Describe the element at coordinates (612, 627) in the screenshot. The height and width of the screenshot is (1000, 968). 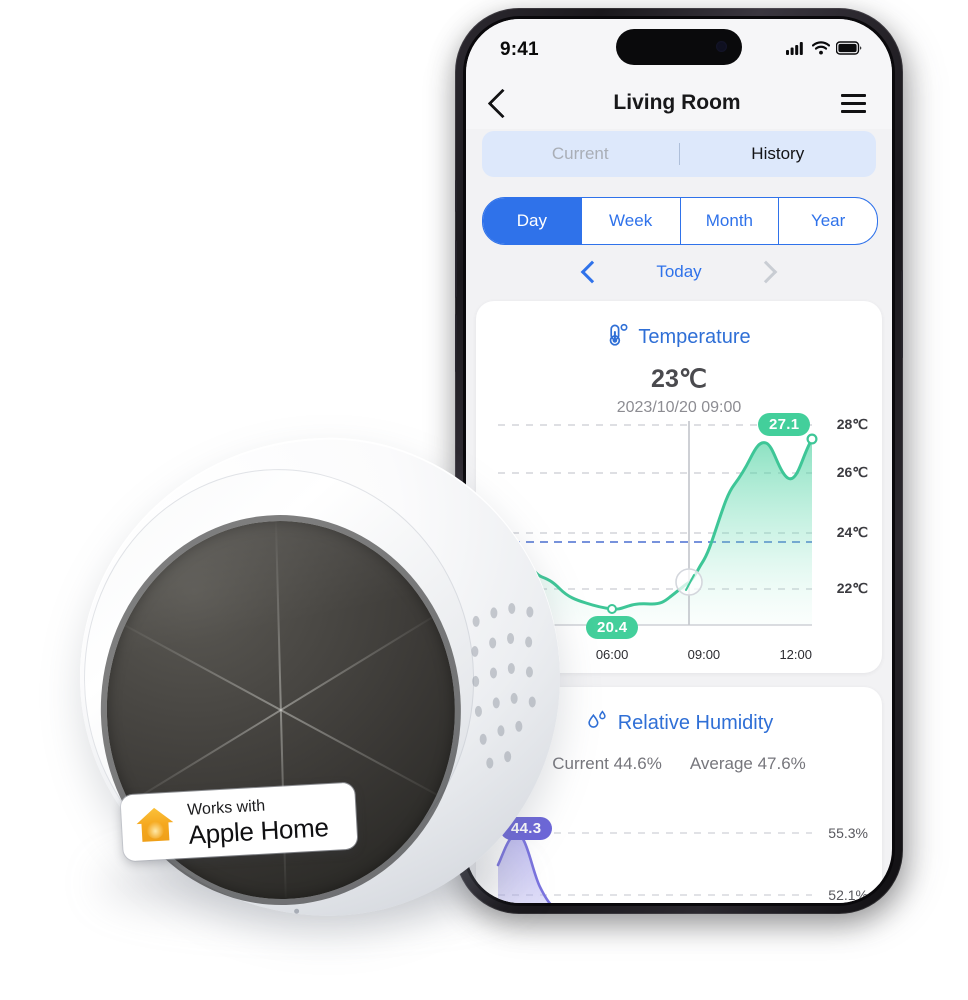
I see `temperature-min-badge: 20.4` at that location.